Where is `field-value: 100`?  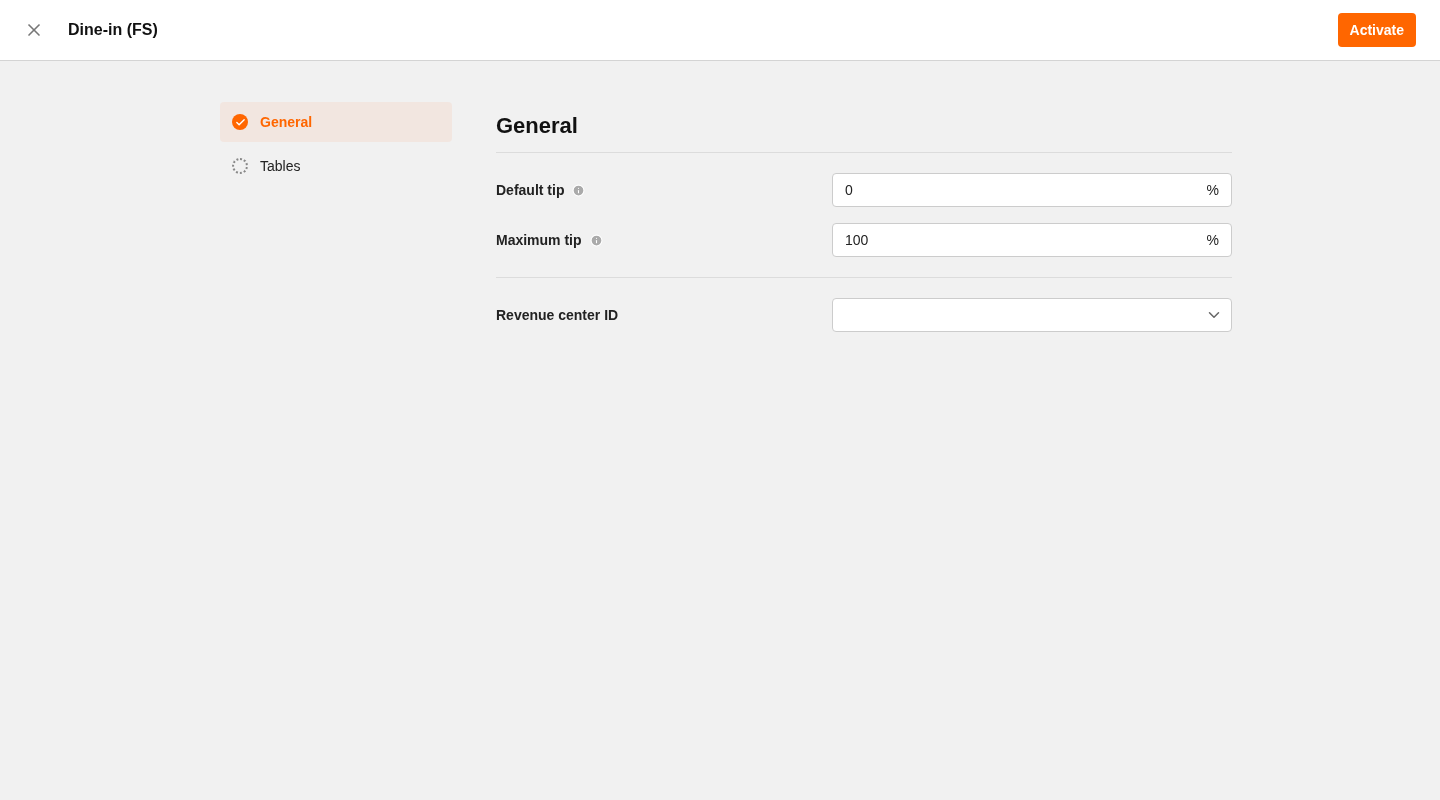
field-value: 100 is located at coordinates (857, 240).